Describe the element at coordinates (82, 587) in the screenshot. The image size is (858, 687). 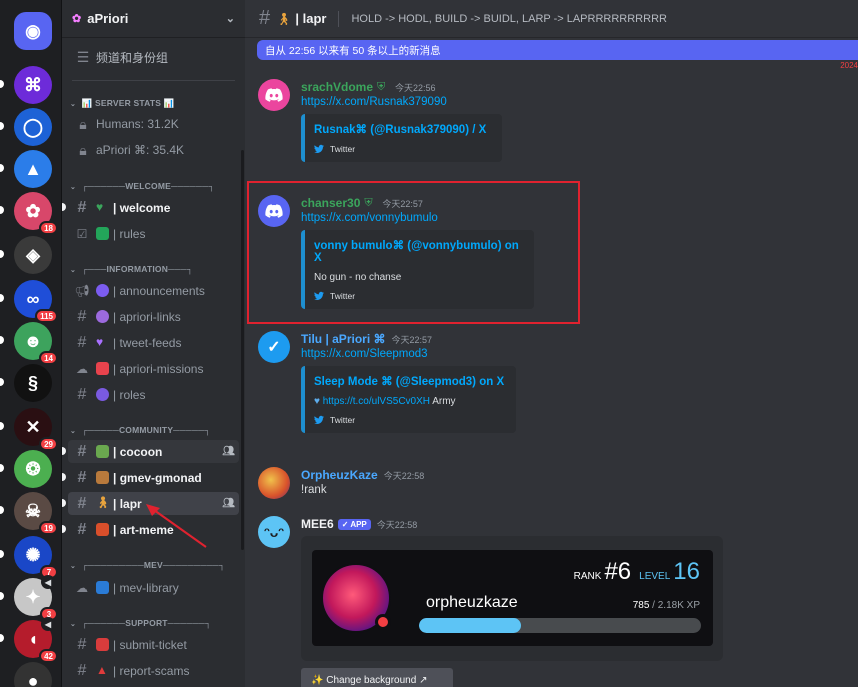
I see `speech-icon: ☁` at that location.